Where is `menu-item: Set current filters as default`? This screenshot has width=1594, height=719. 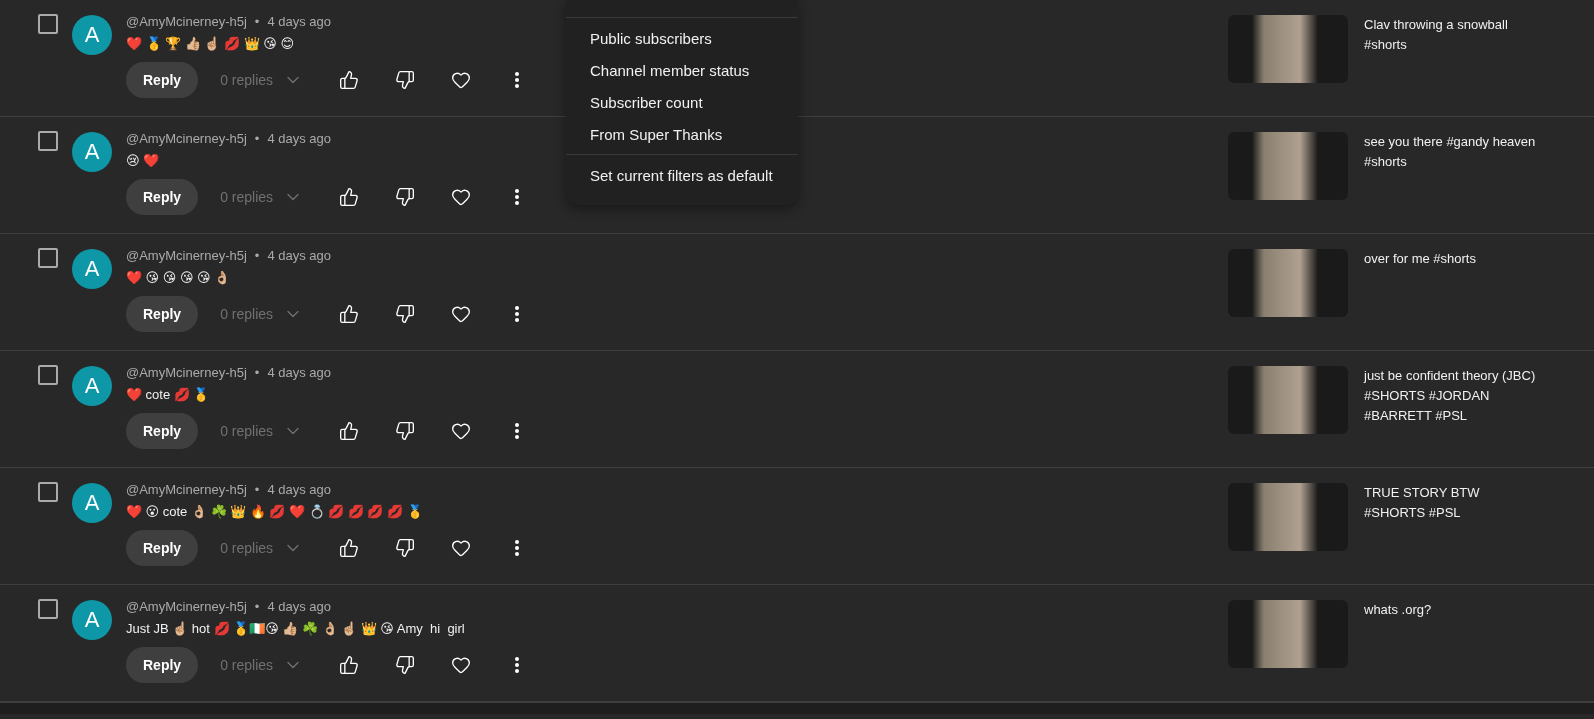 menu-item: Set current filters as default is located at coordinates (682, 175).